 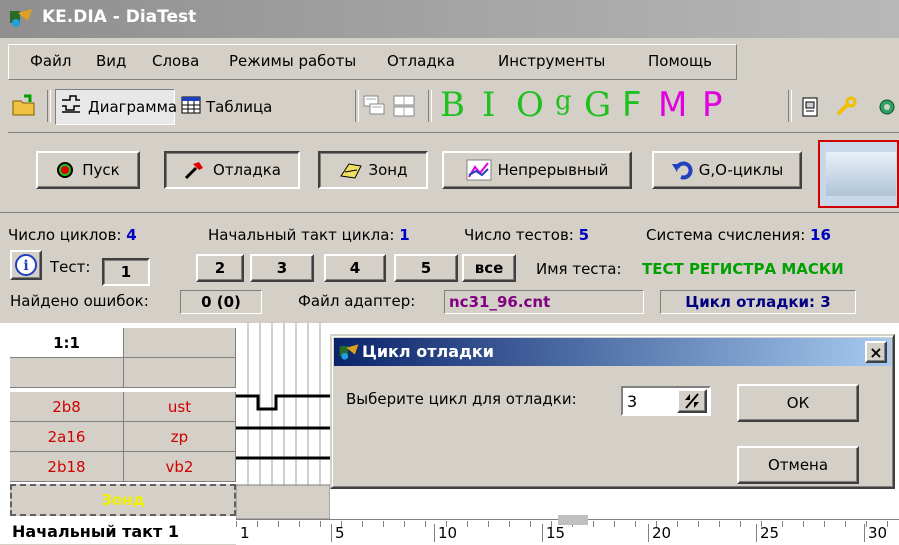 I want to click on probe-icon, so click(x=350, y=171).